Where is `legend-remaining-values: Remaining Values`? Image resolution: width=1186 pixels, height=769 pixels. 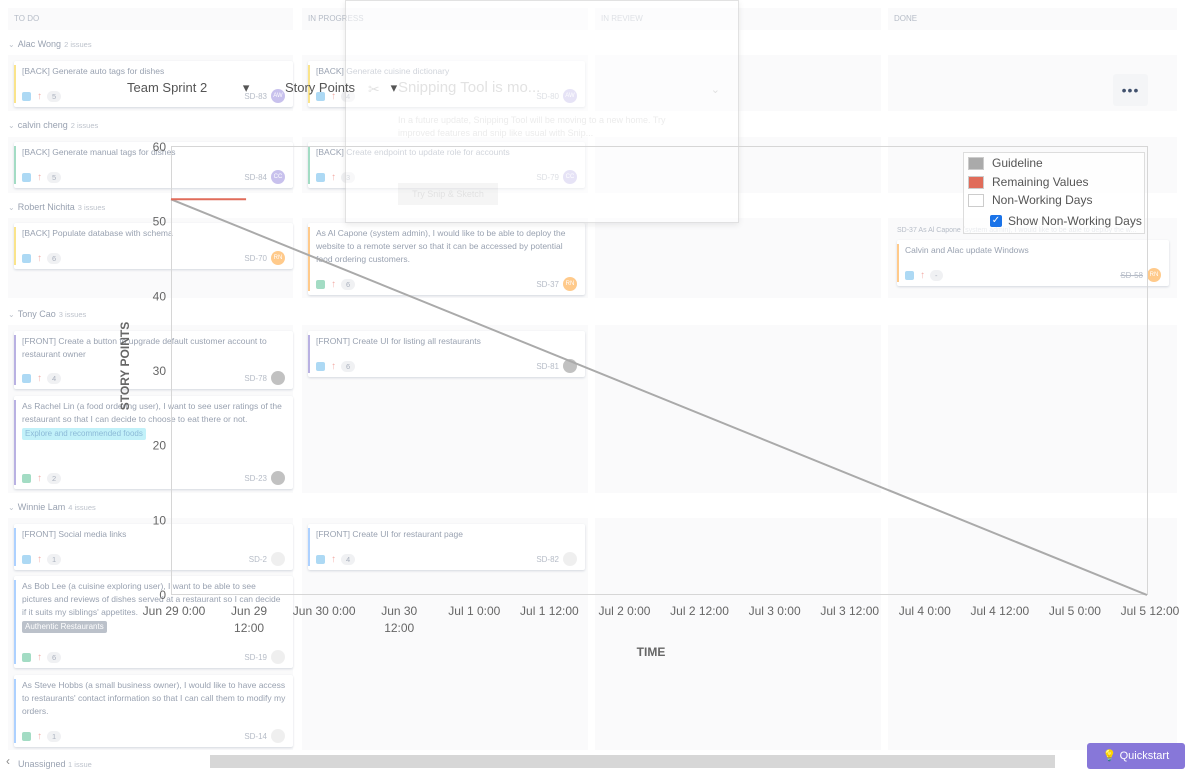
legend-remaining-values: Remaining Values is located at coordinates (1028, 182).